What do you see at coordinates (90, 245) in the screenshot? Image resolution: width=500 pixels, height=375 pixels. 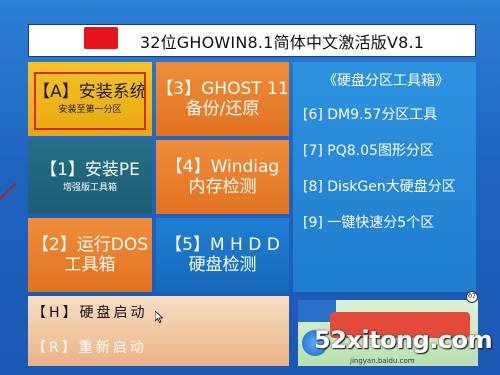 I see `run-dos-label: 【2】运行DOS` at bounding box center [90, 245].